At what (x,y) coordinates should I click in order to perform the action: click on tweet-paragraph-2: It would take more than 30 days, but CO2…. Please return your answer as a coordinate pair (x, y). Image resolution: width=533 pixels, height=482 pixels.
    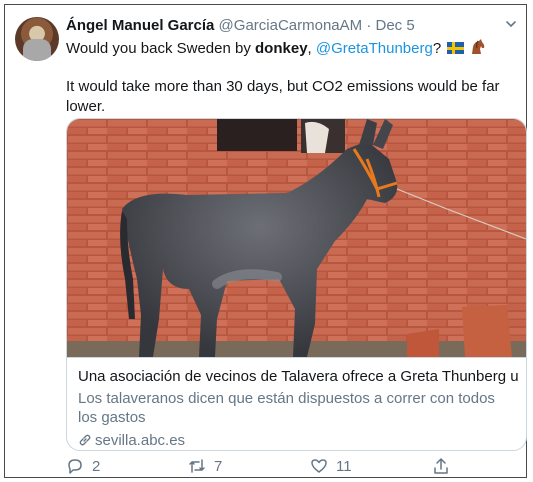
    Looking at the image, I should click on (283, 96).